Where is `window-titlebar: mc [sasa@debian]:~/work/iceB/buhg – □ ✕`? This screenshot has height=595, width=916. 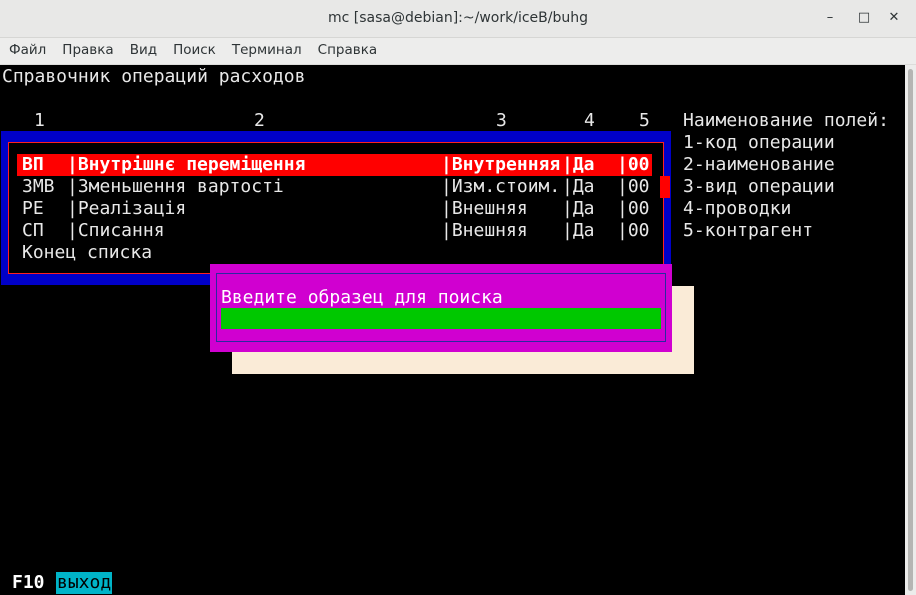
window-titlebar: mc [sasa@debian]:~/work/iceB/buhg – □ ✕ is located at coordinates (458, 19).